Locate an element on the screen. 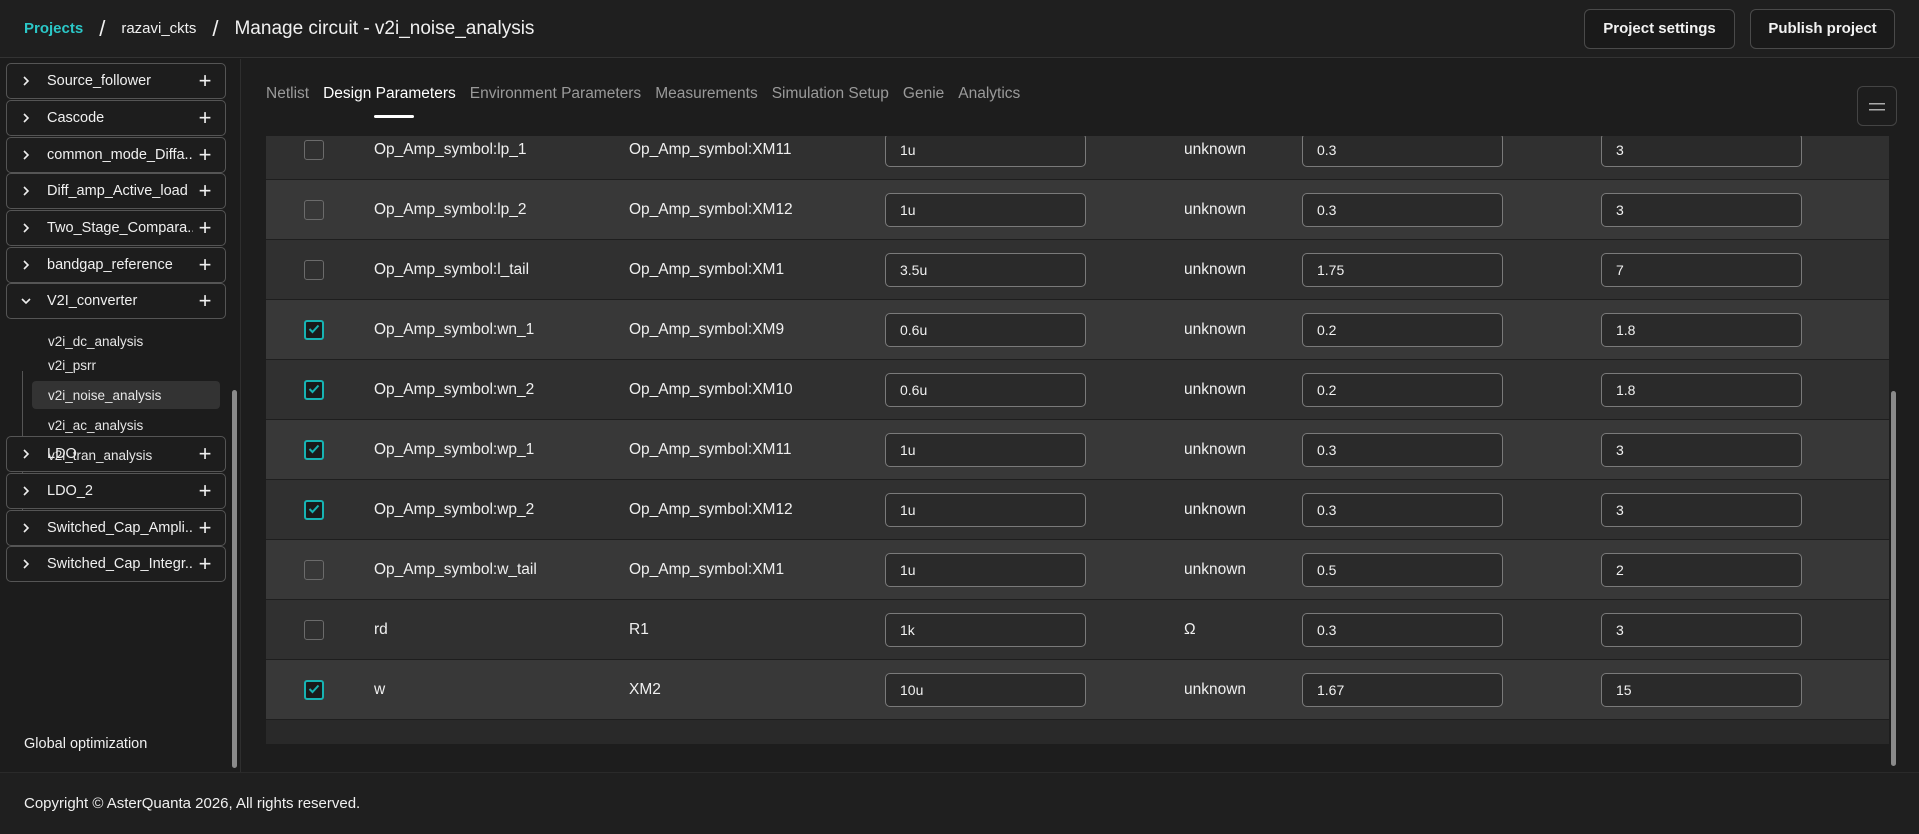  table-scrollbar is located at coordinates (1893, 578).